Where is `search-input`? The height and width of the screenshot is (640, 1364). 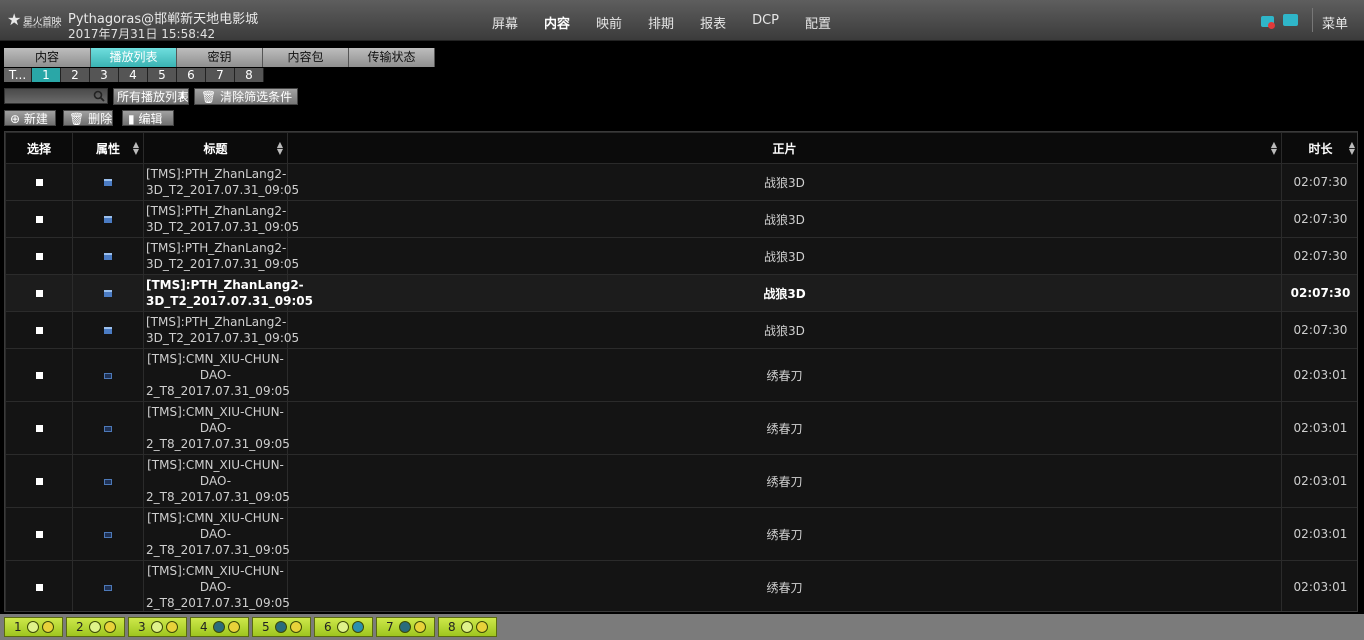
search-input is located at coordinates (56, 96).